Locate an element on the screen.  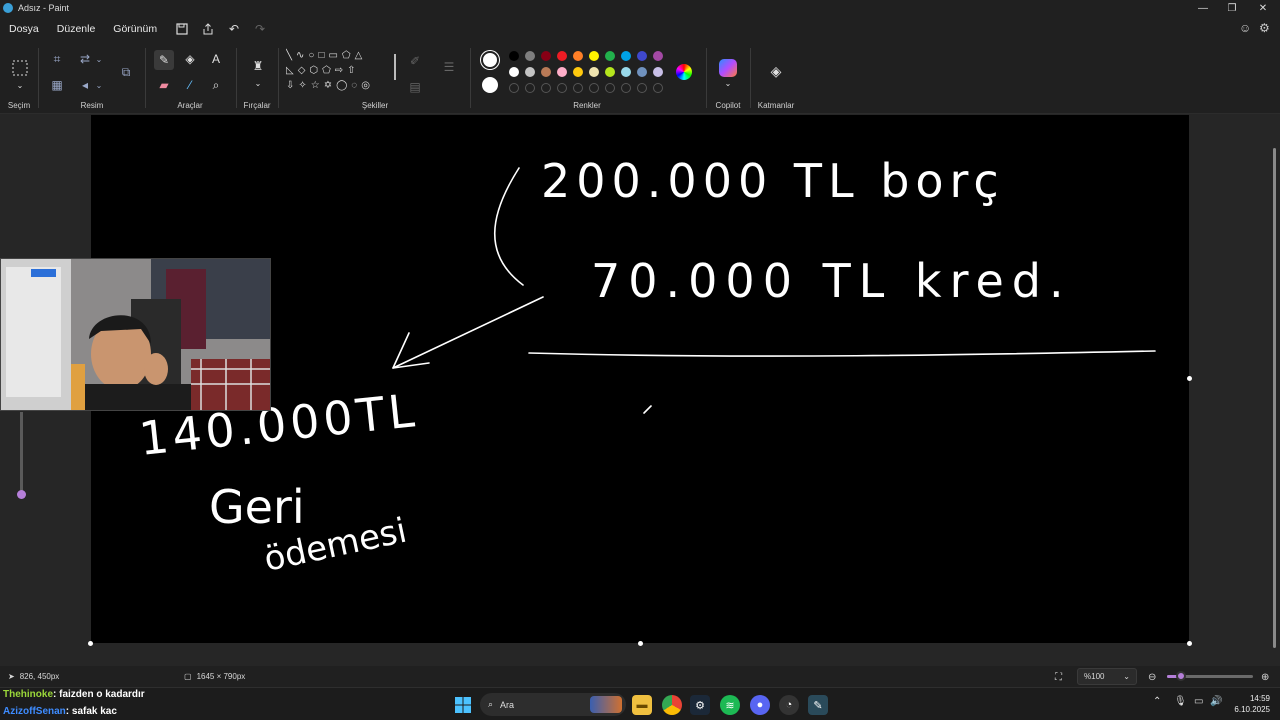
magnifier-icon: ⌕ is located at coordinates (216, 85).